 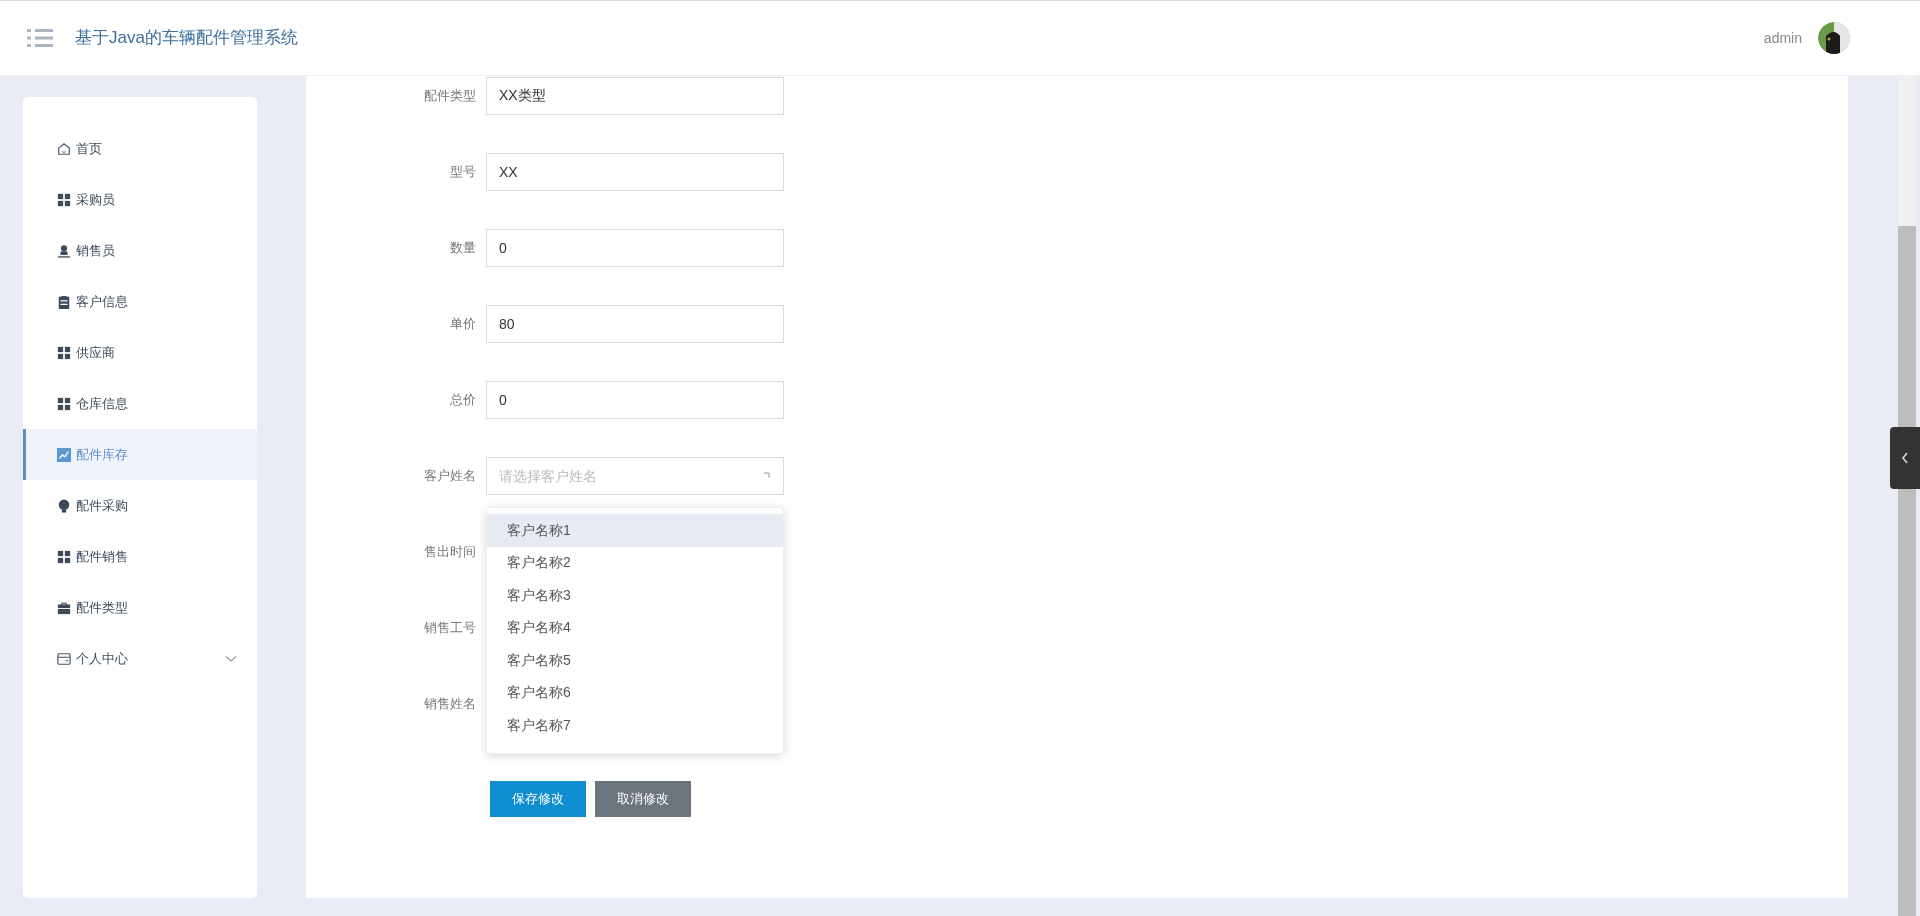 I want to click on menu-icon, so click(x=40, y=38).